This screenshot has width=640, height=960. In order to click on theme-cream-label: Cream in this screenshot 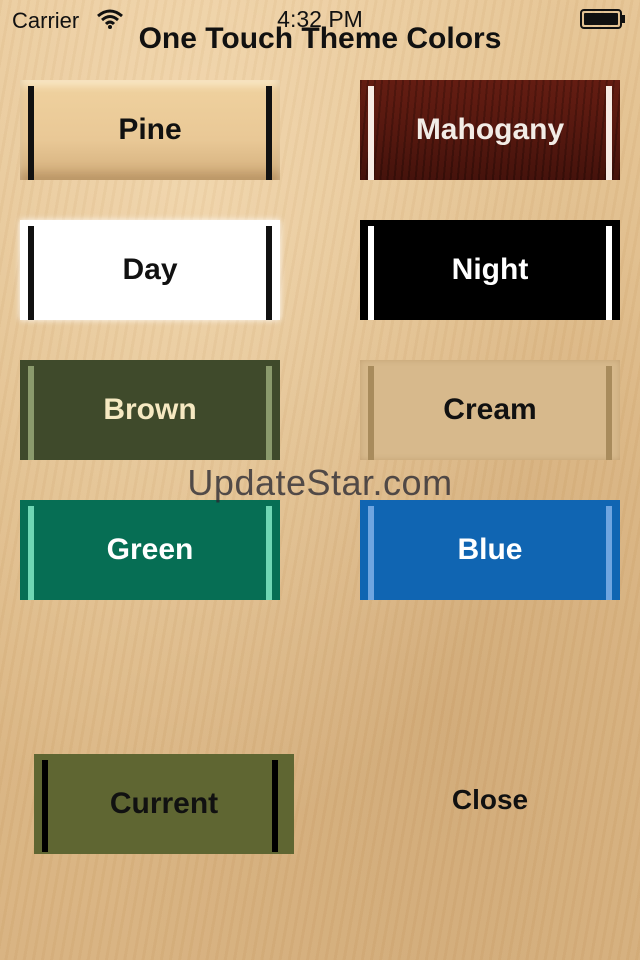, I will do `click(490, 409)`.